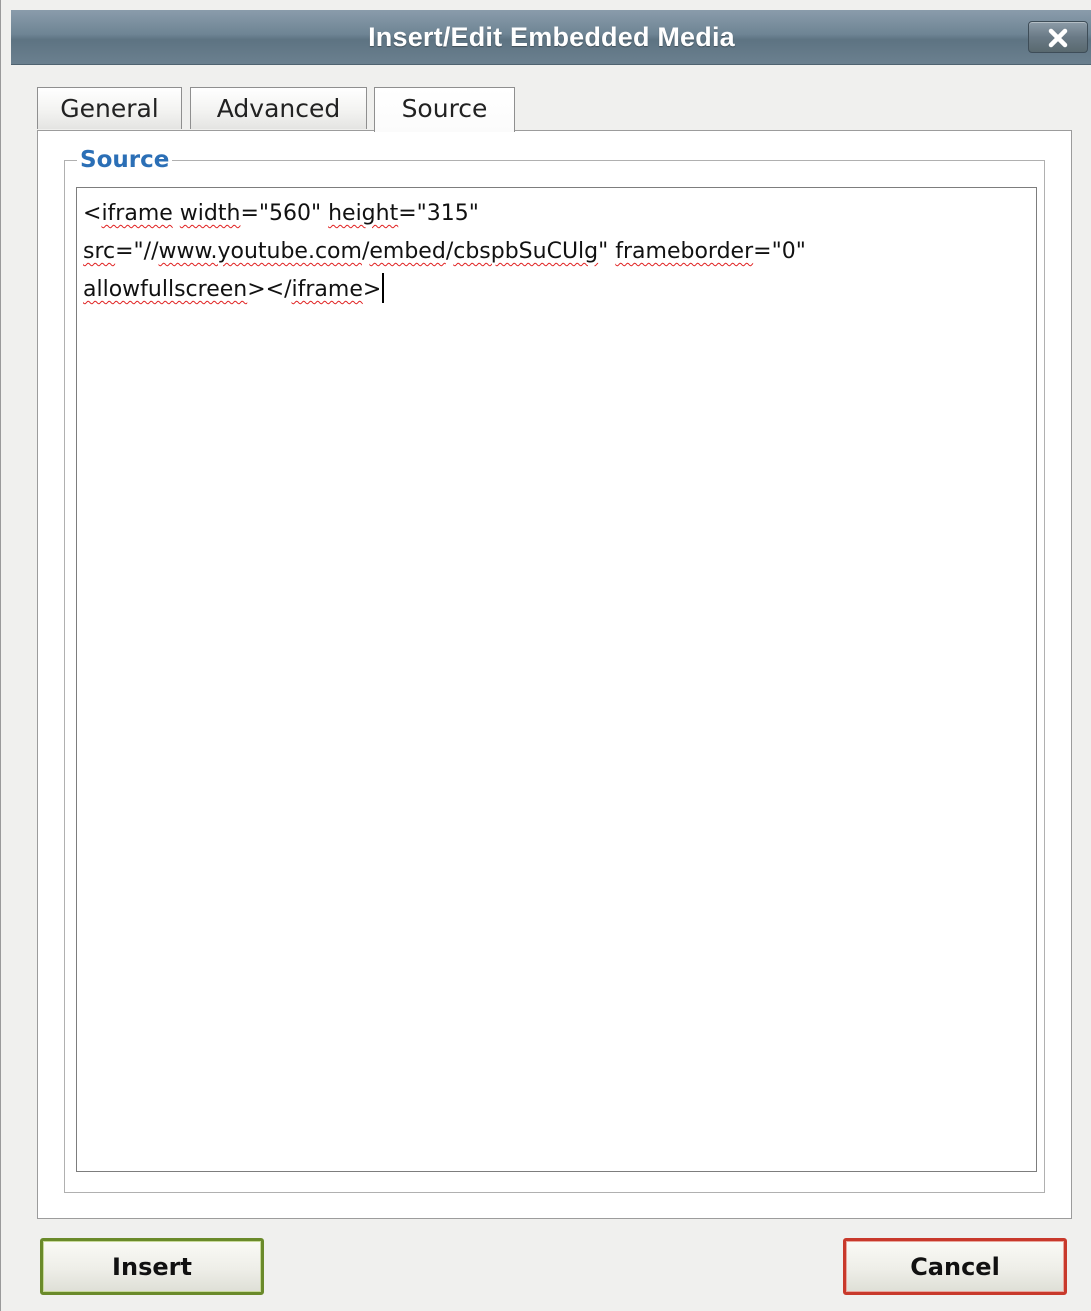  Describe the element at coordinates (109, 108) in the screenshot. I see `tab-general: General` at that location.